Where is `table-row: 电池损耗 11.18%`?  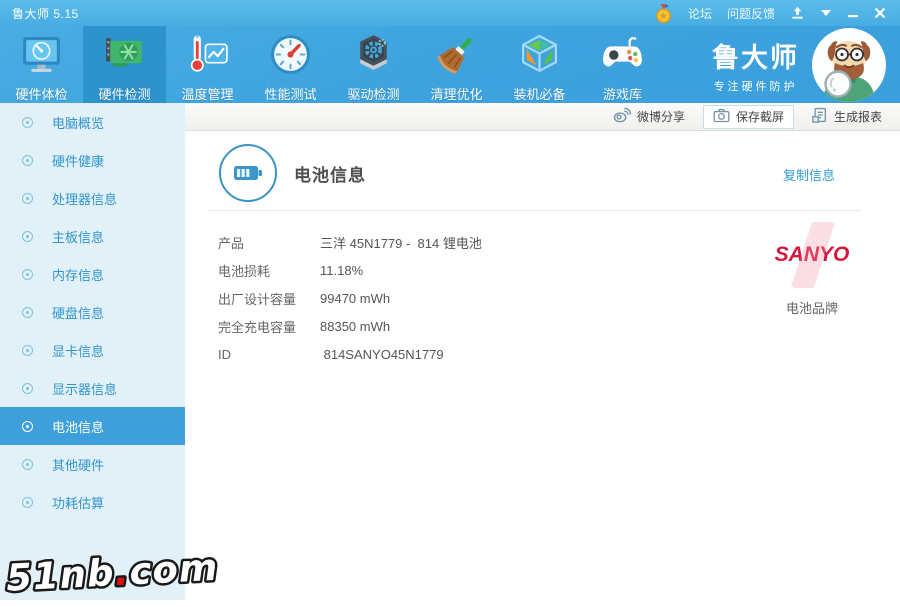
table-row: 电池损耗 11.18% is located at coordinates (350, 270).